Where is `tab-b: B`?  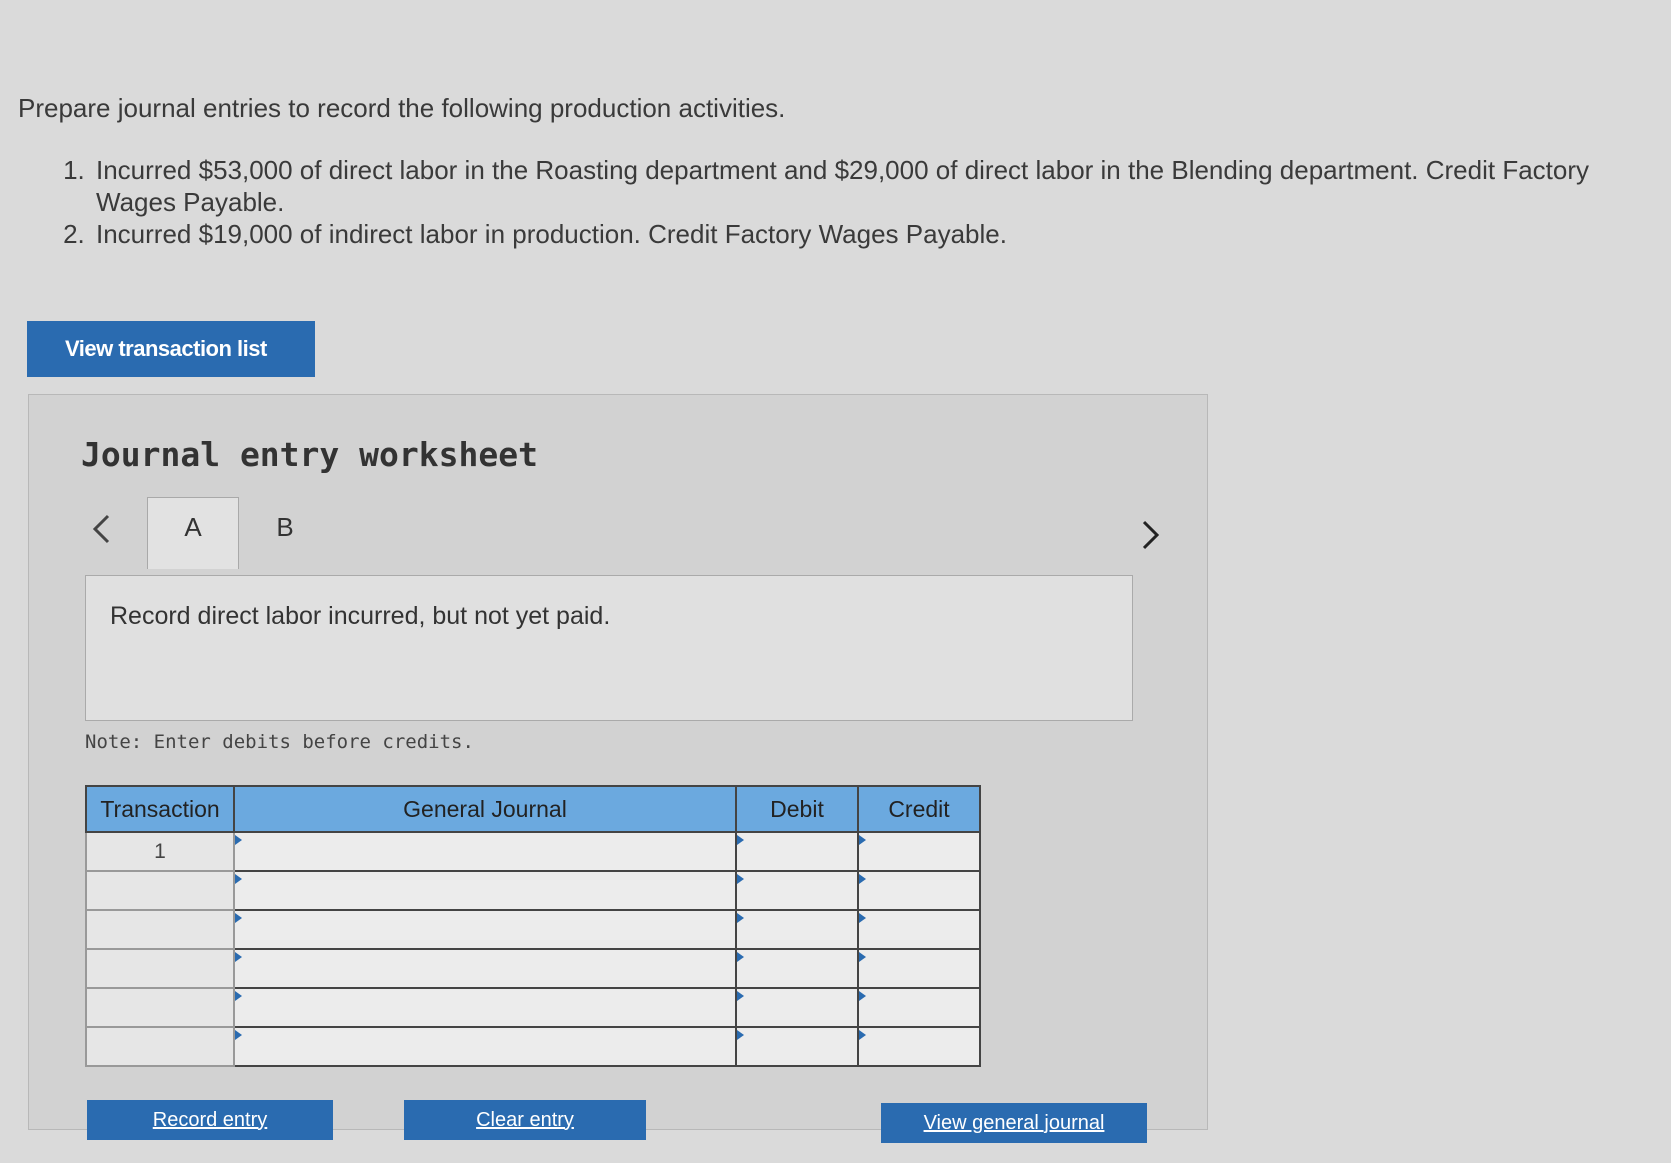
tab-b: B is located at coordinates (285, 533).